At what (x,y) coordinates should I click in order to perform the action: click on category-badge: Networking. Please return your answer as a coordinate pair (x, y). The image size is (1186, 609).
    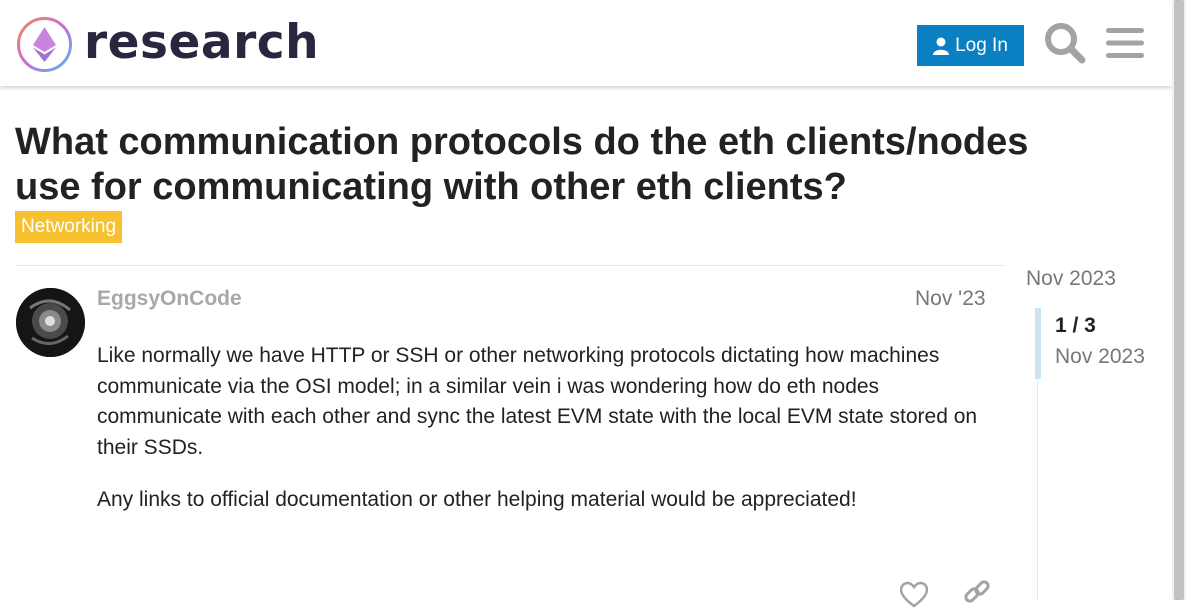
    Looking at the image, I should click on (69, 227).